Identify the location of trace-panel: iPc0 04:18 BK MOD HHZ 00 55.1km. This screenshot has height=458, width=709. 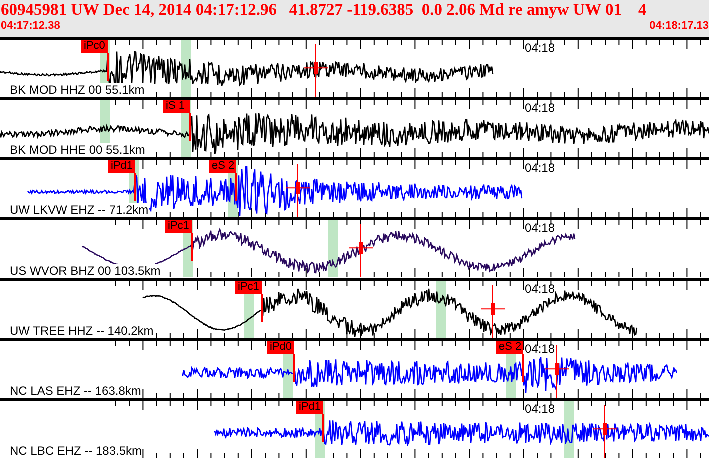
(354, 67).